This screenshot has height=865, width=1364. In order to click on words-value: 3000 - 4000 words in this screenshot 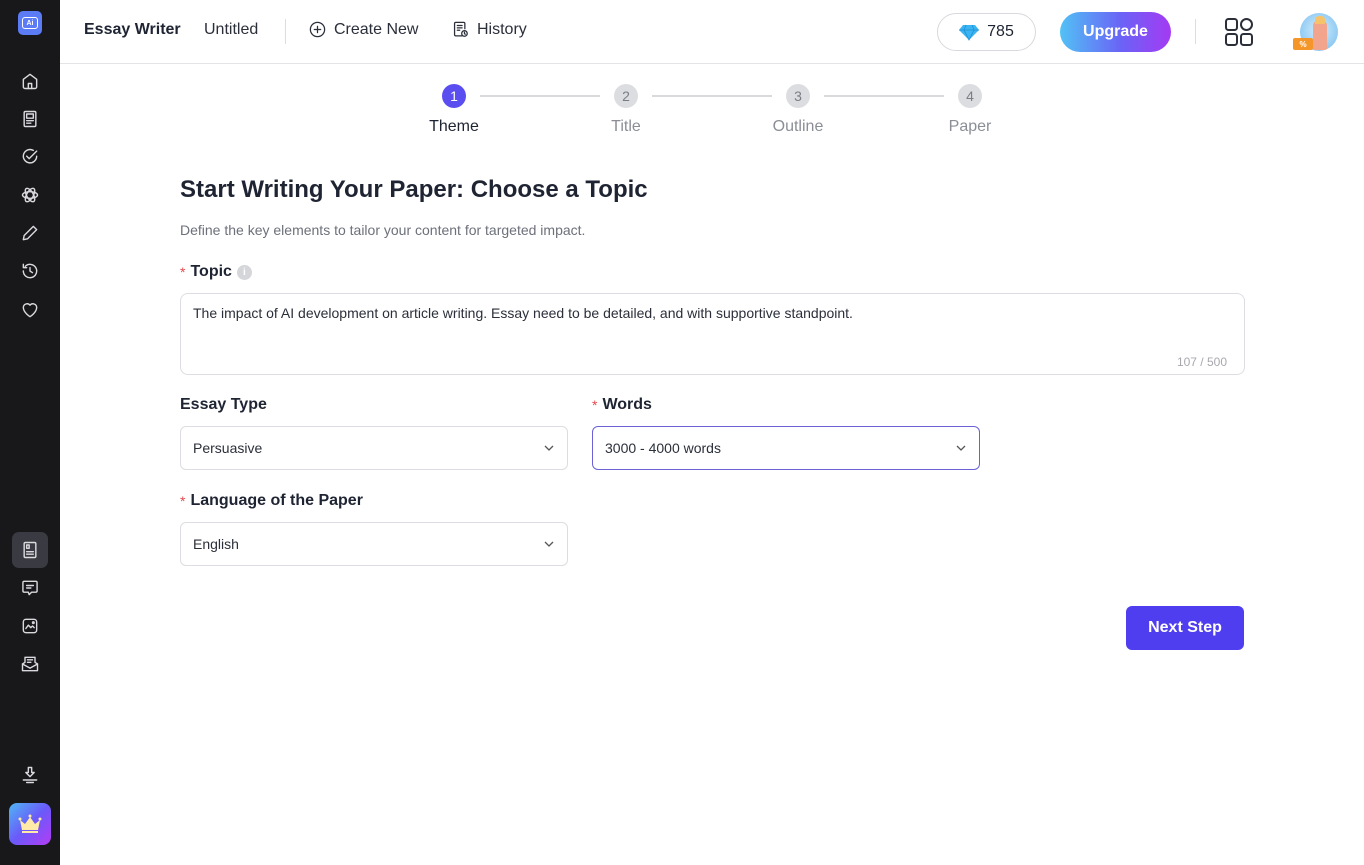, I will do `click(663, 448)`.